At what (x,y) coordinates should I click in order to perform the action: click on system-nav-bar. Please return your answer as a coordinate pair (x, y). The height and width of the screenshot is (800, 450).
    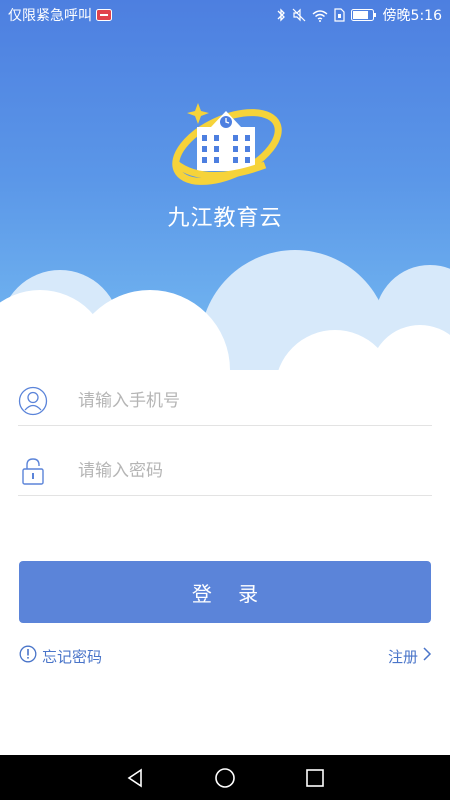
    Looking at the image, I should click on (225, 777).